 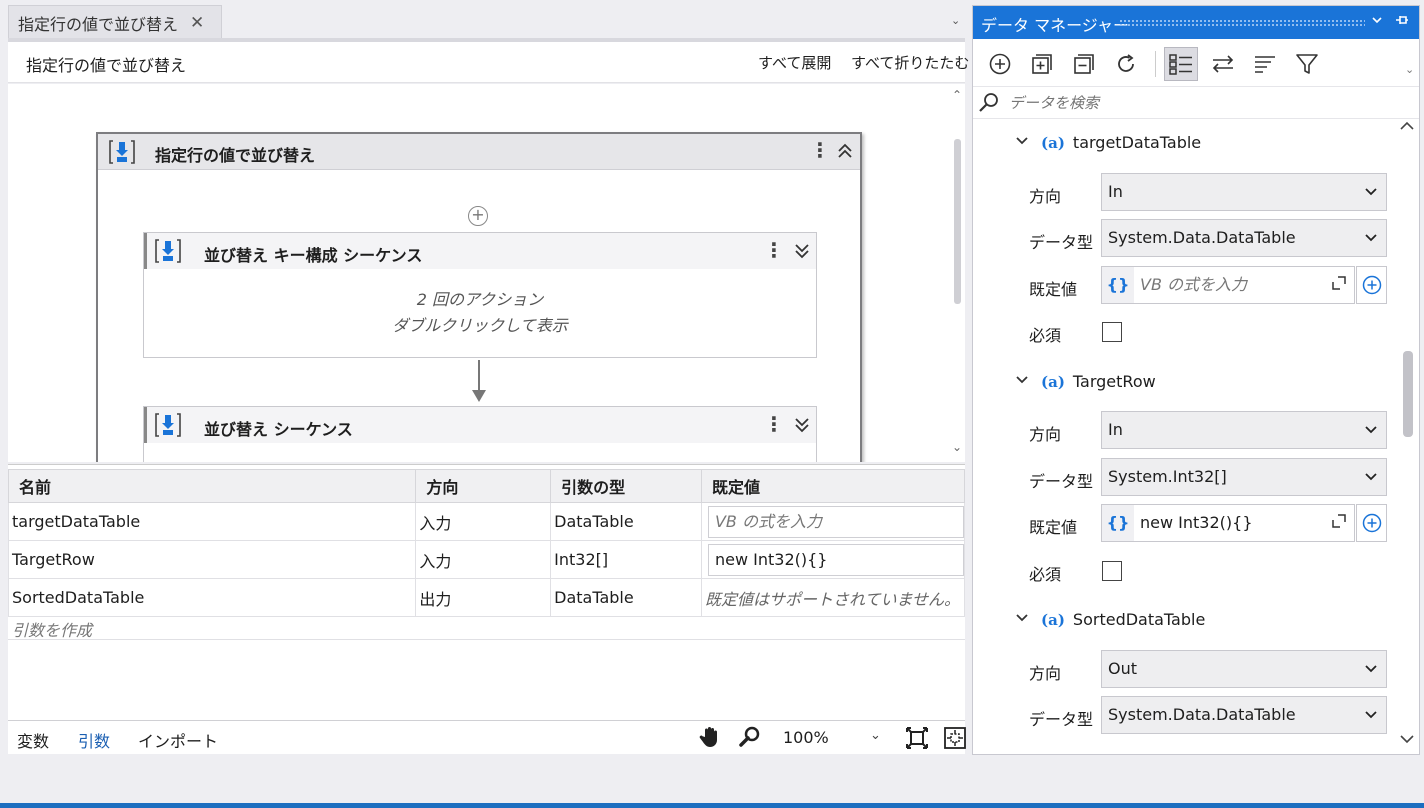 I want to click on argument-type: Int32[], so click(x=626, y=559).